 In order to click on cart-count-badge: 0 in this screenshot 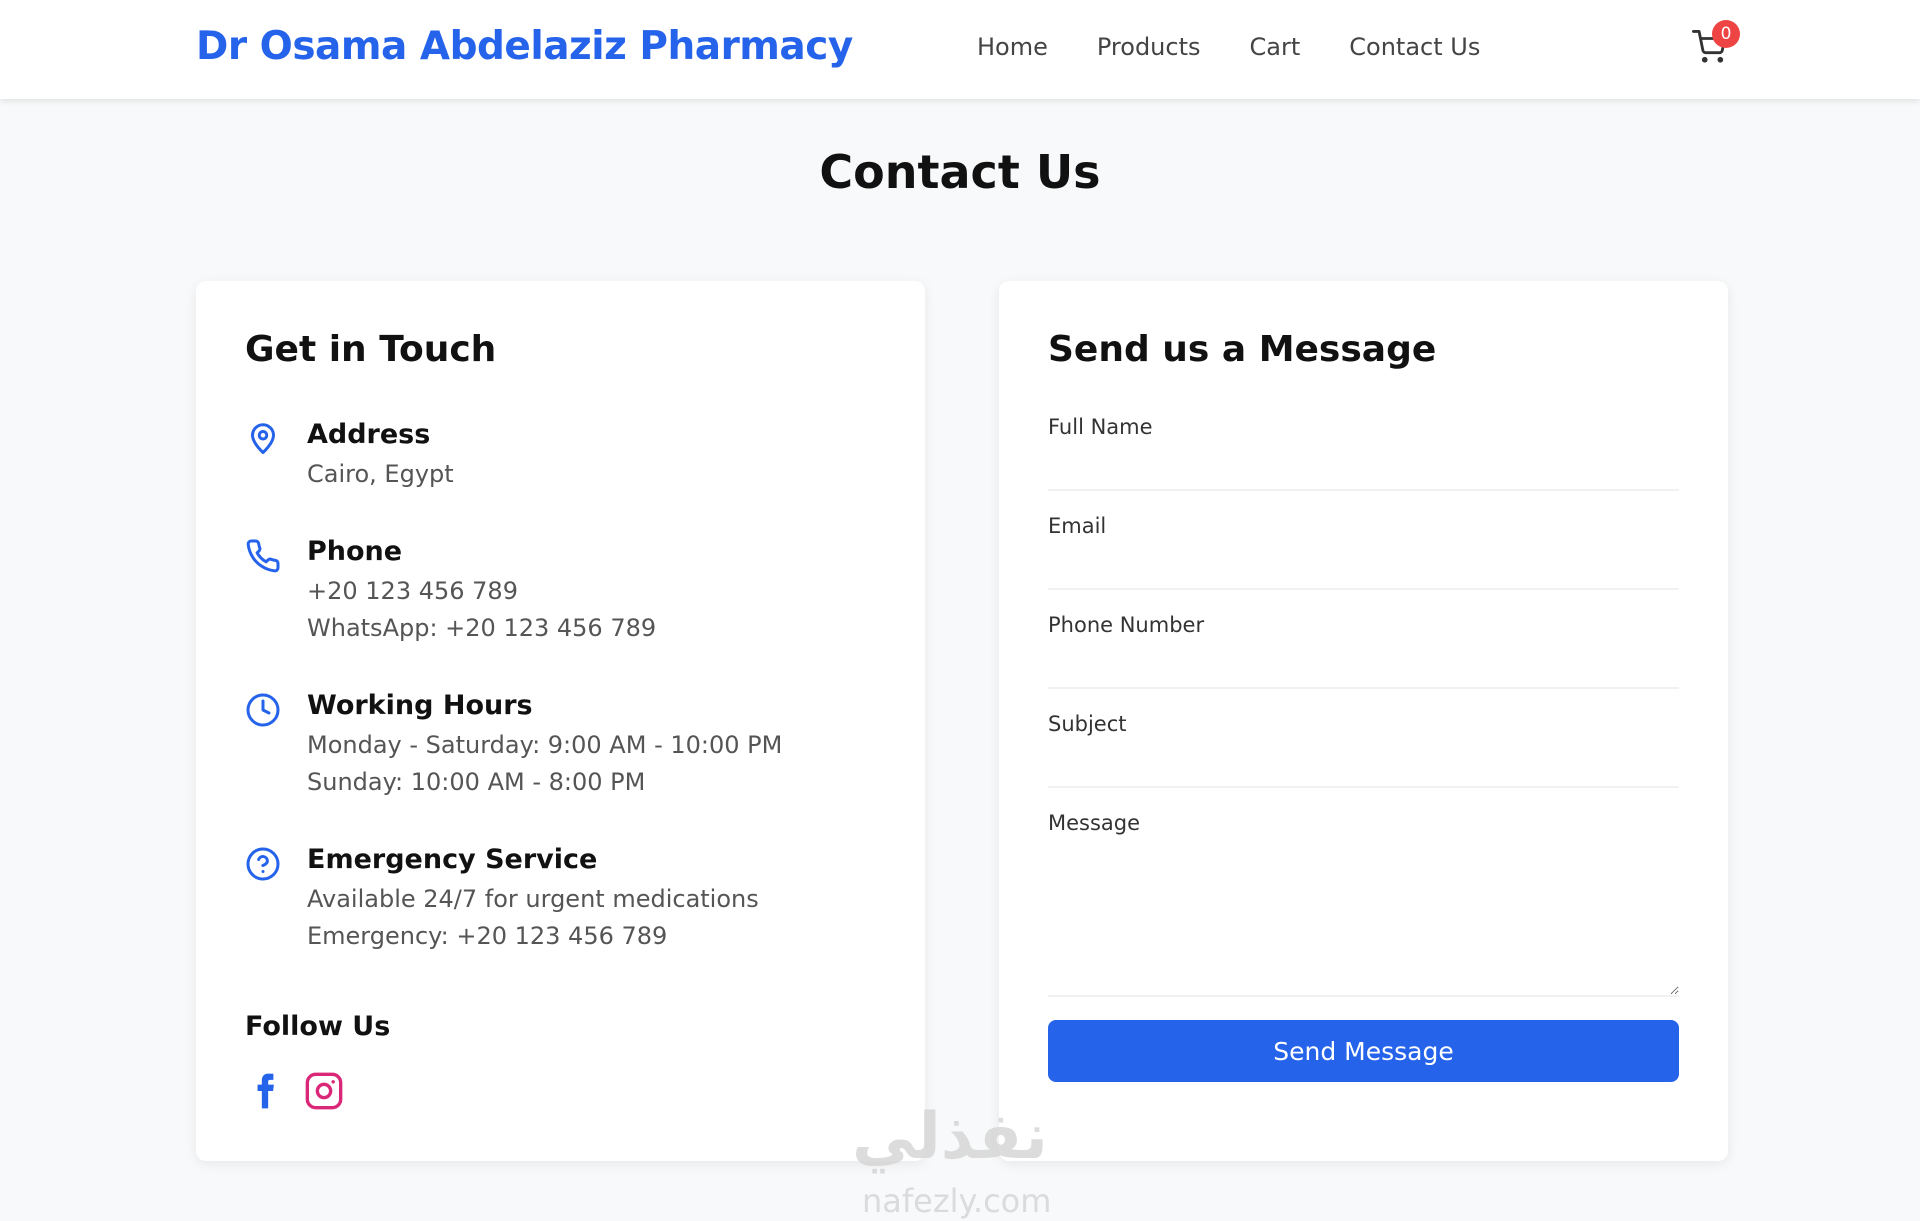, I will do `click(1726, 34)`.